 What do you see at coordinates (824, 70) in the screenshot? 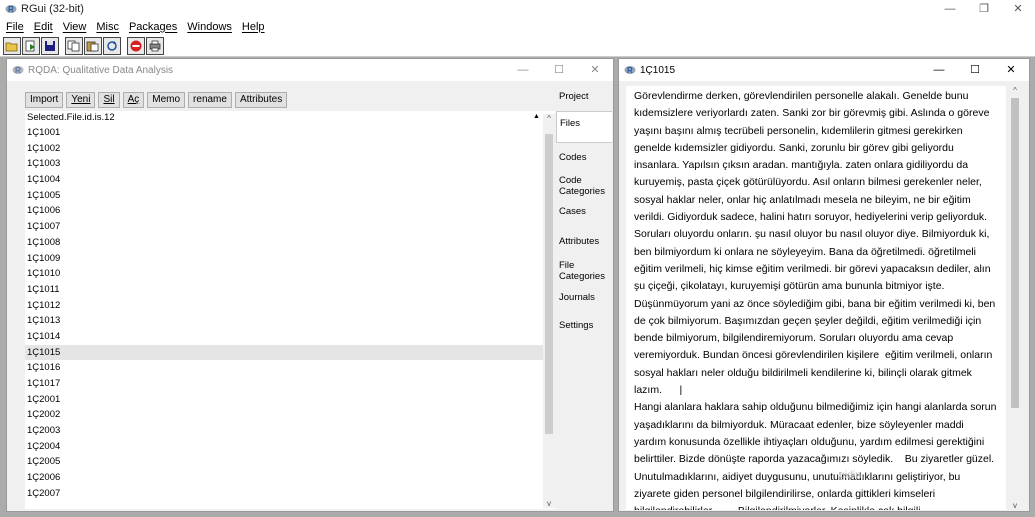
I see `document-titlebar: R 1Ç1015 — ☐ ✕` at bounding box center [824, 70].